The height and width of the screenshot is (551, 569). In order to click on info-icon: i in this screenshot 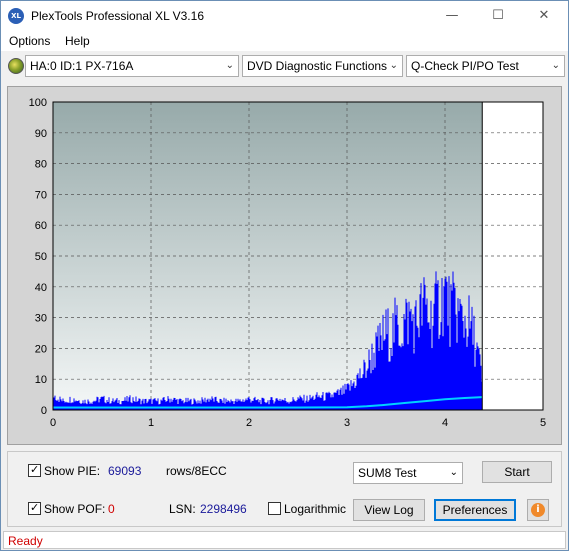, I will do `click(538, 510)`.